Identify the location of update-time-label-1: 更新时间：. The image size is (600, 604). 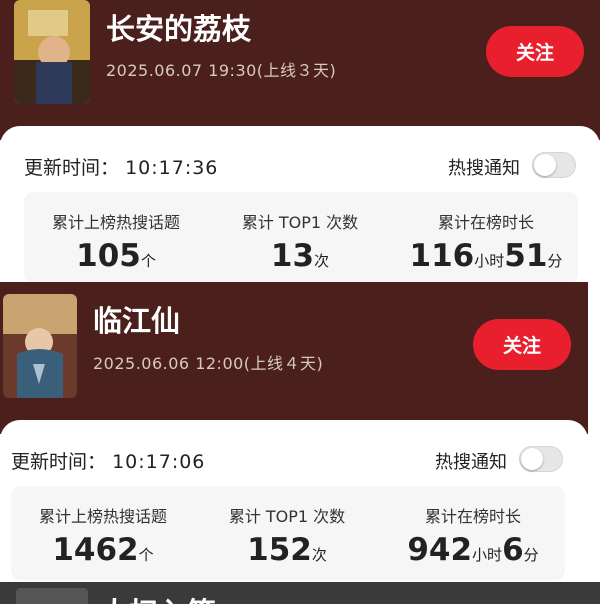
(72, 168).